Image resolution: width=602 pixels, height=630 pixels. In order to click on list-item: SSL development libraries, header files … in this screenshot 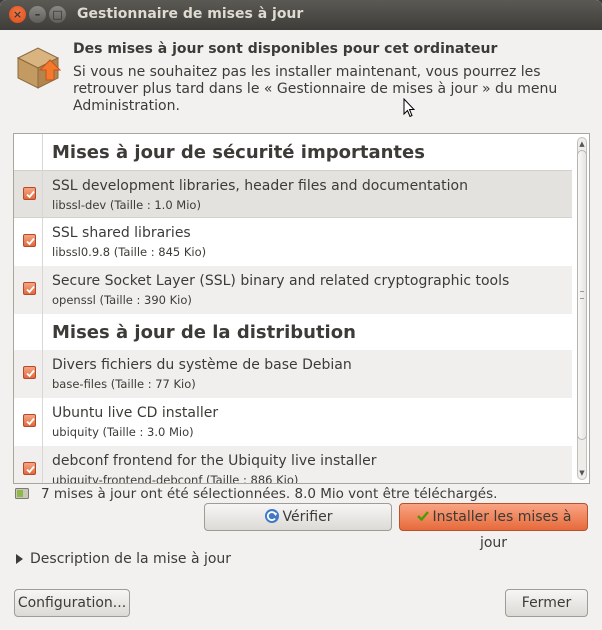, I will do `click(293, 194)`.